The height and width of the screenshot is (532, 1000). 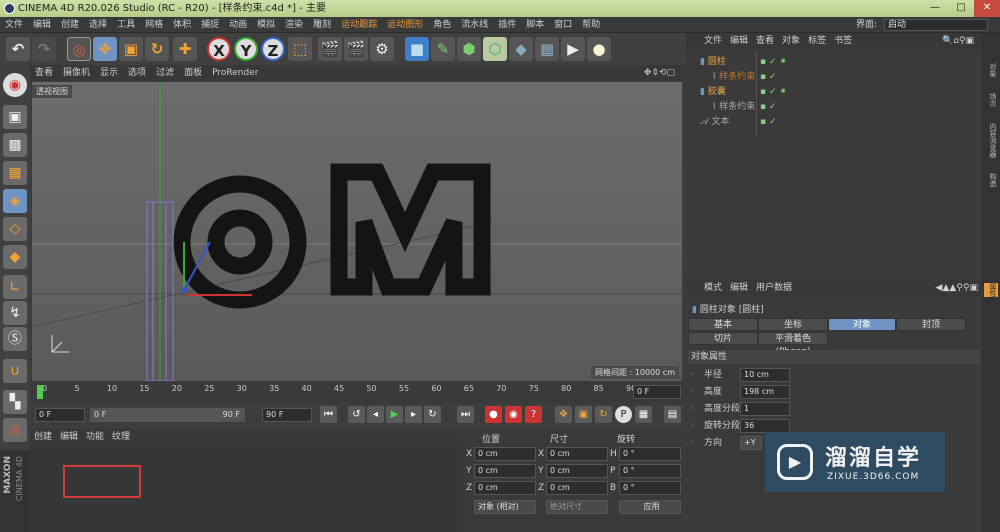 What do you see at coordinates (294, 25) in the screenshot?
I see `menu-render: 渲染` at bounding box center [294, 25].